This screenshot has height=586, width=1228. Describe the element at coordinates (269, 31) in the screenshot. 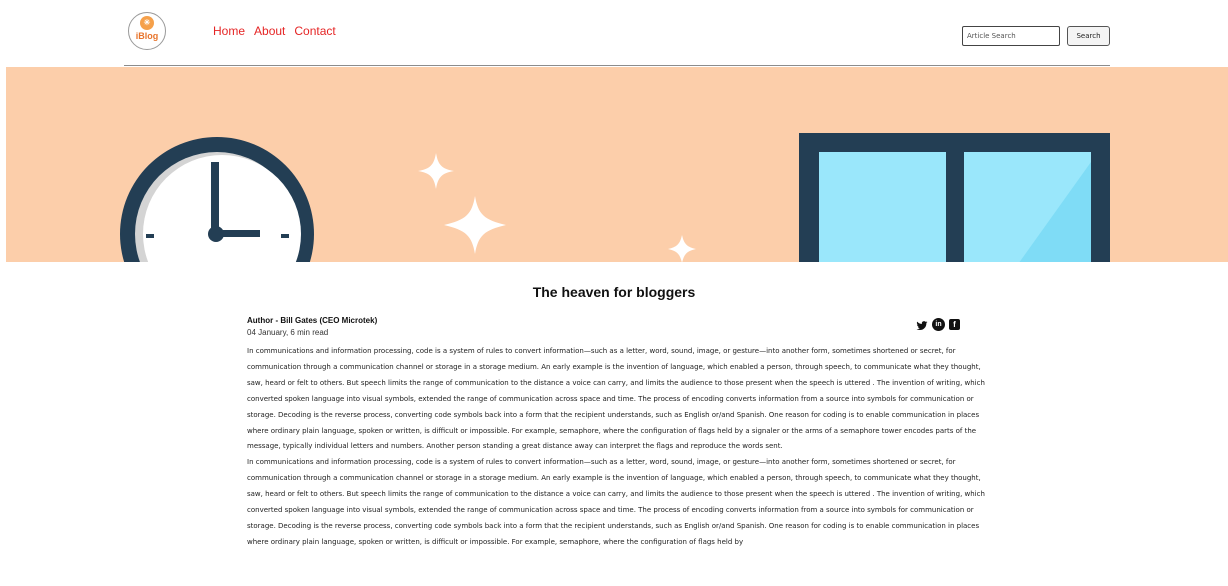

I see `nav-about-link: About` at that location.